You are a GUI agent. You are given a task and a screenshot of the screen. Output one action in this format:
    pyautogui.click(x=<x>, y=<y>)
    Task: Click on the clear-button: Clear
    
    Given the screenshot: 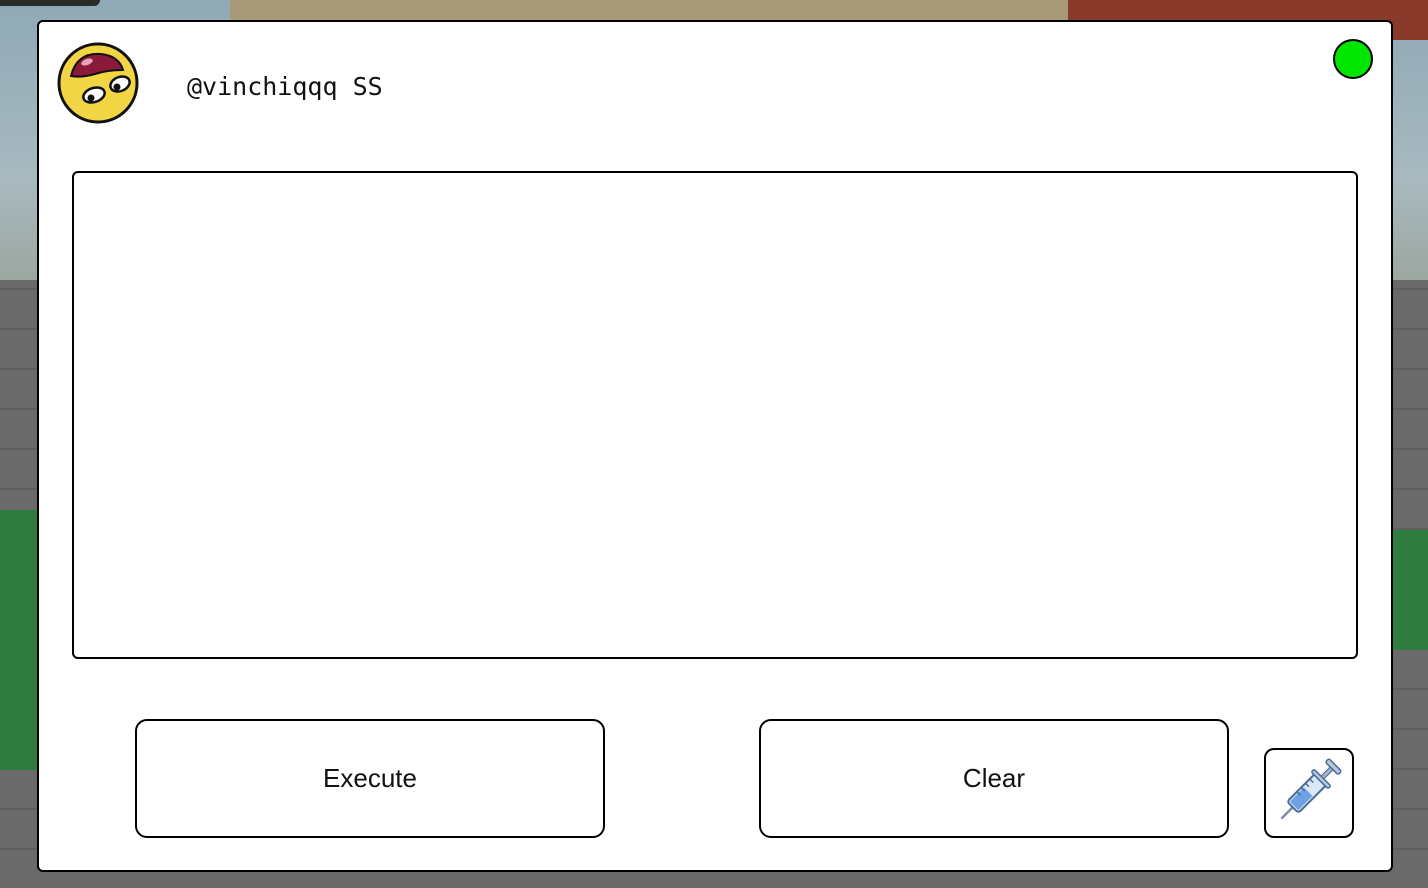 What is the action you would take?
    pyautogui.click(x=994, y=778)
    